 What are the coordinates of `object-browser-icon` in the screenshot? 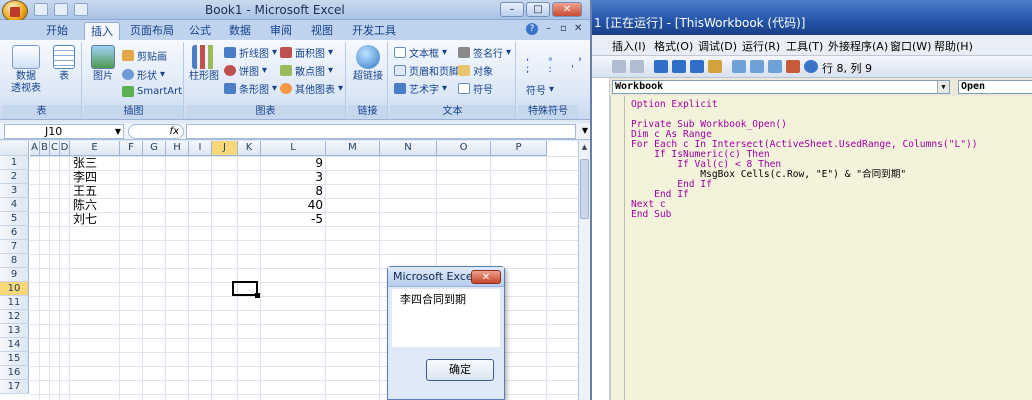 It's located at (775, 66).